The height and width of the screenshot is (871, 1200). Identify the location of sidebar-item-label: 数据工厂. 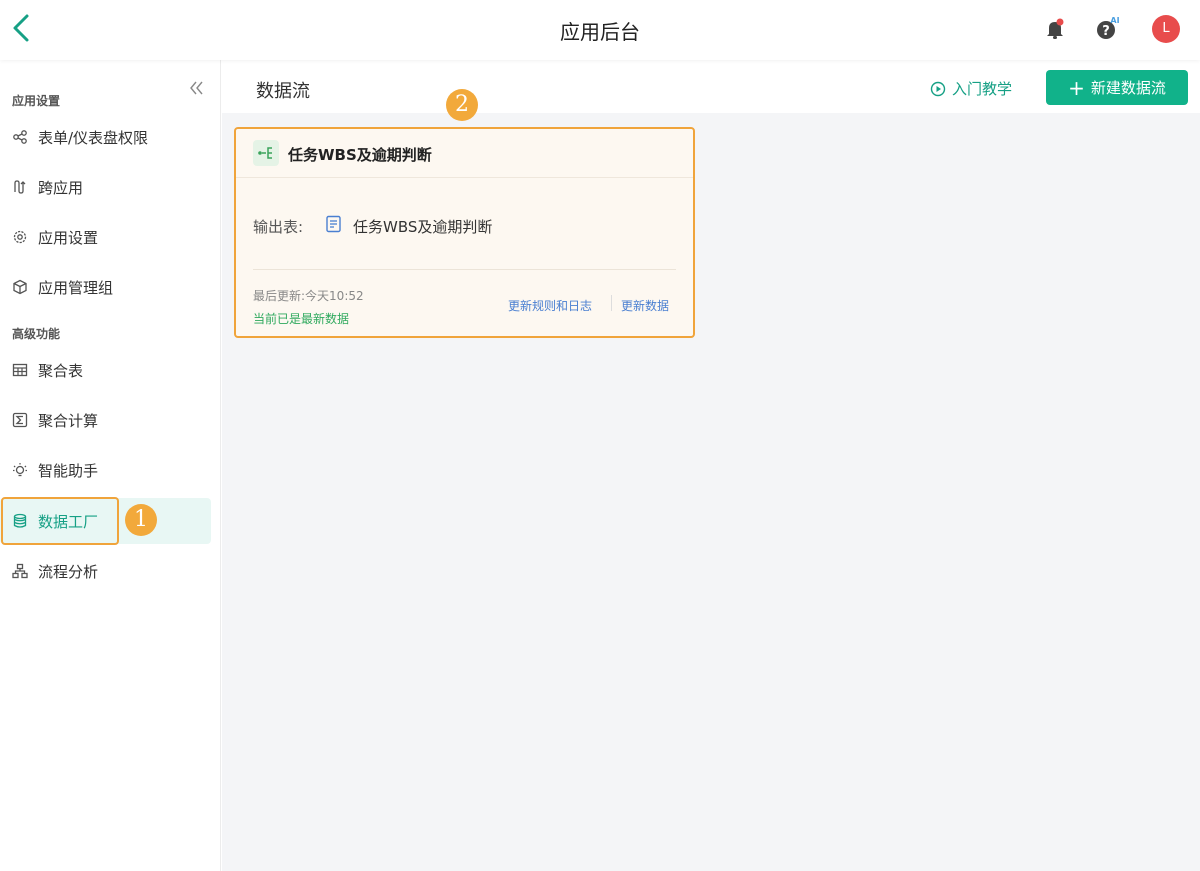
(68, 521).